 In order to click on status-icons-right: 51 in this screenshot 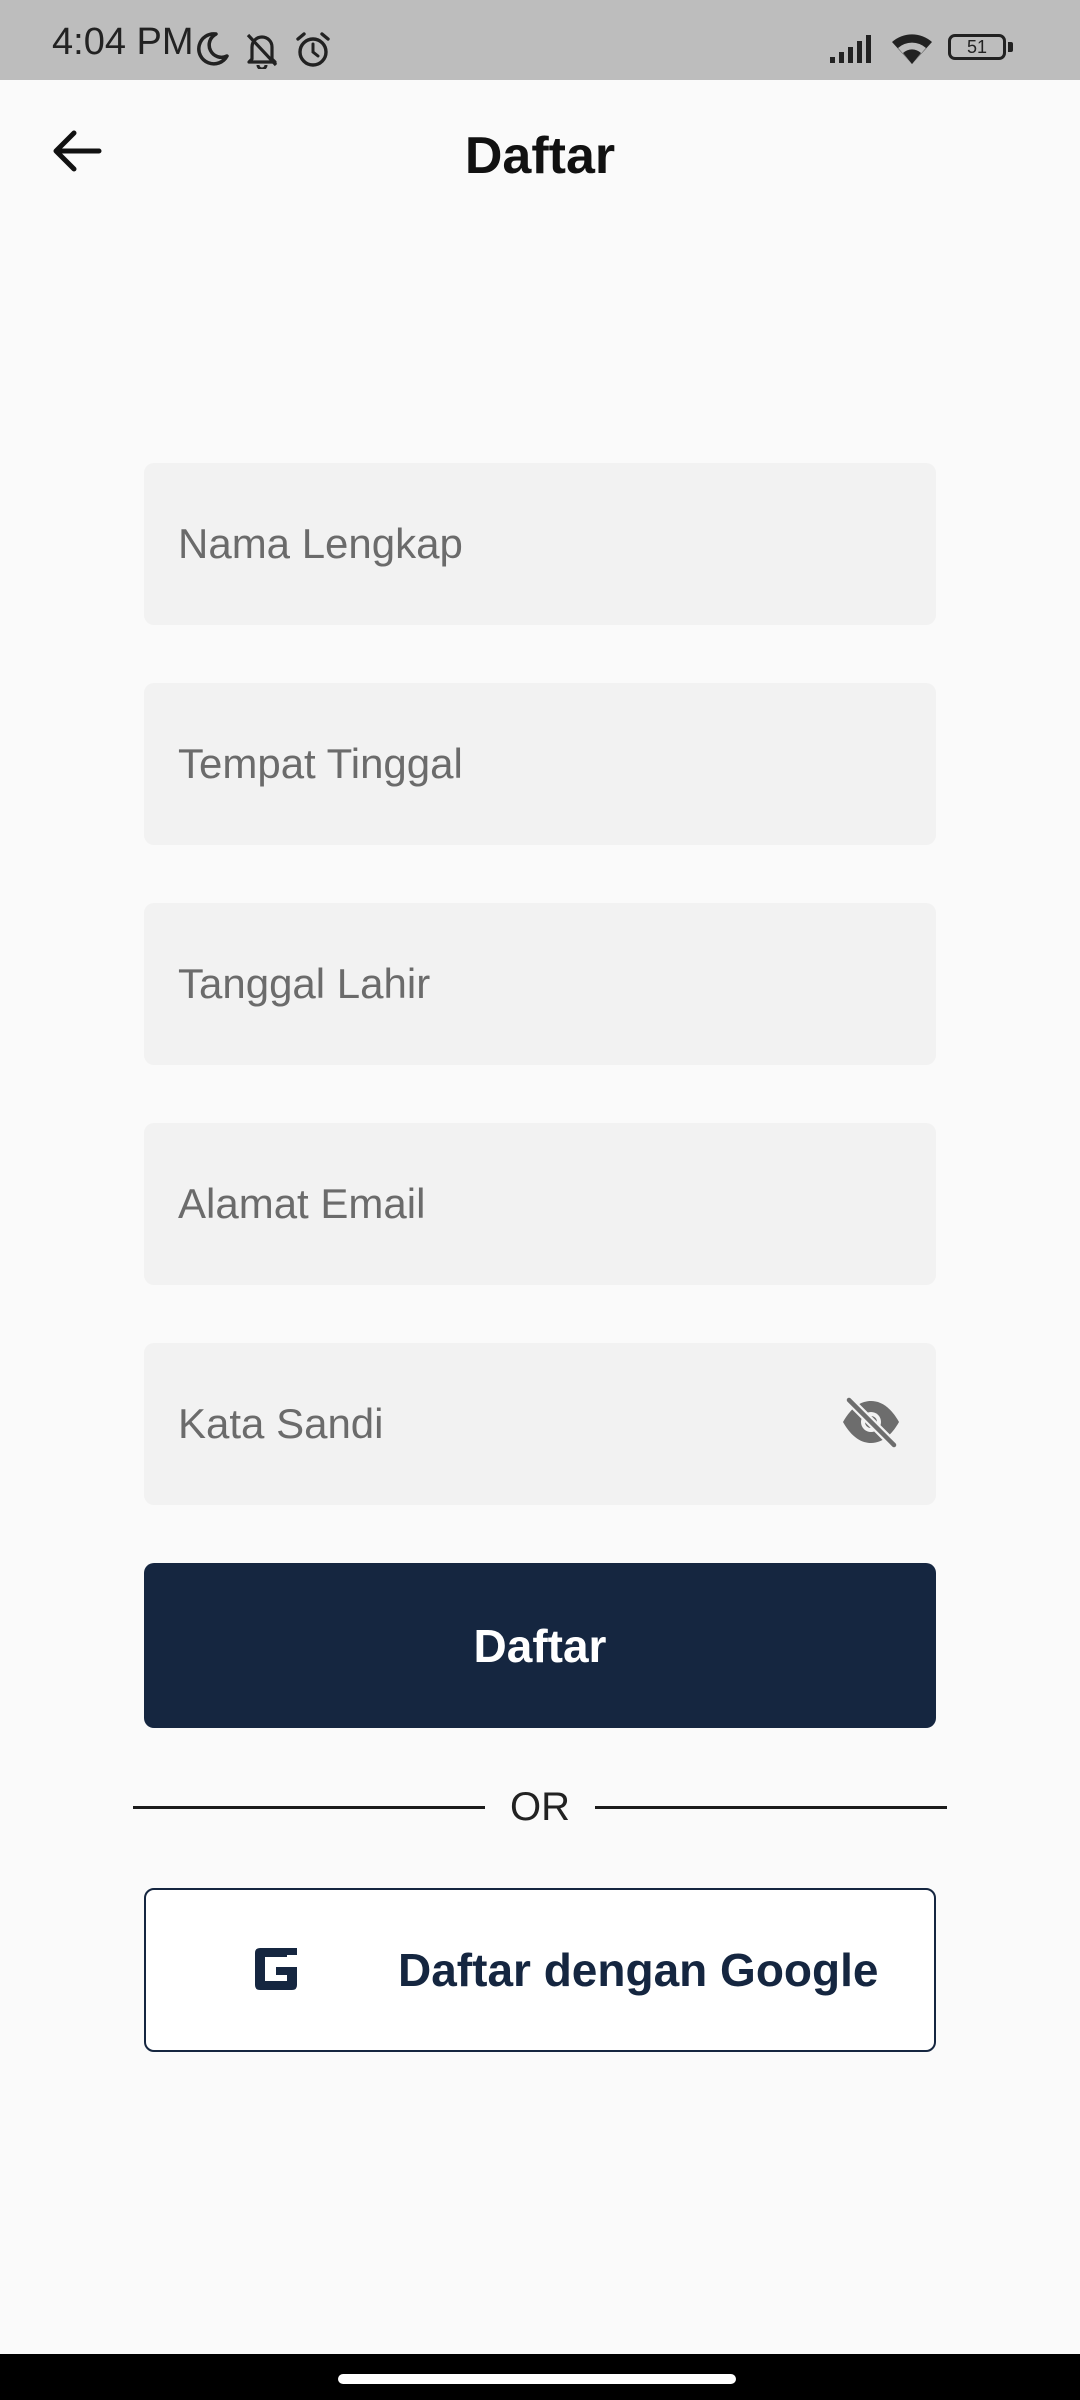, I will do `click(921, 49)`.